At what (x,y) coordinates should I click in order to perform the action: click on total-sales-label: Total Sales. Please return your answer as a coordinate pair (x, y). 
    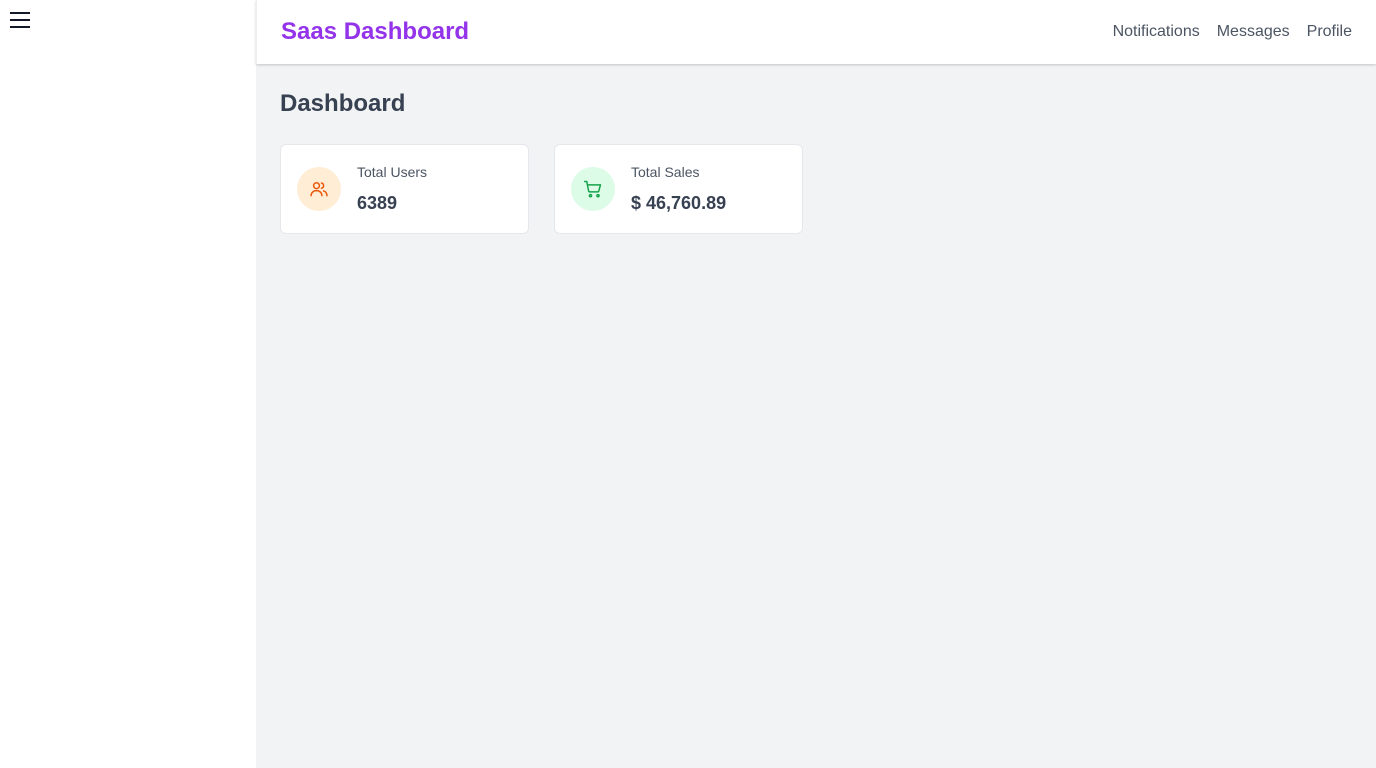
    Looking at the image, I should click on (665, 172).